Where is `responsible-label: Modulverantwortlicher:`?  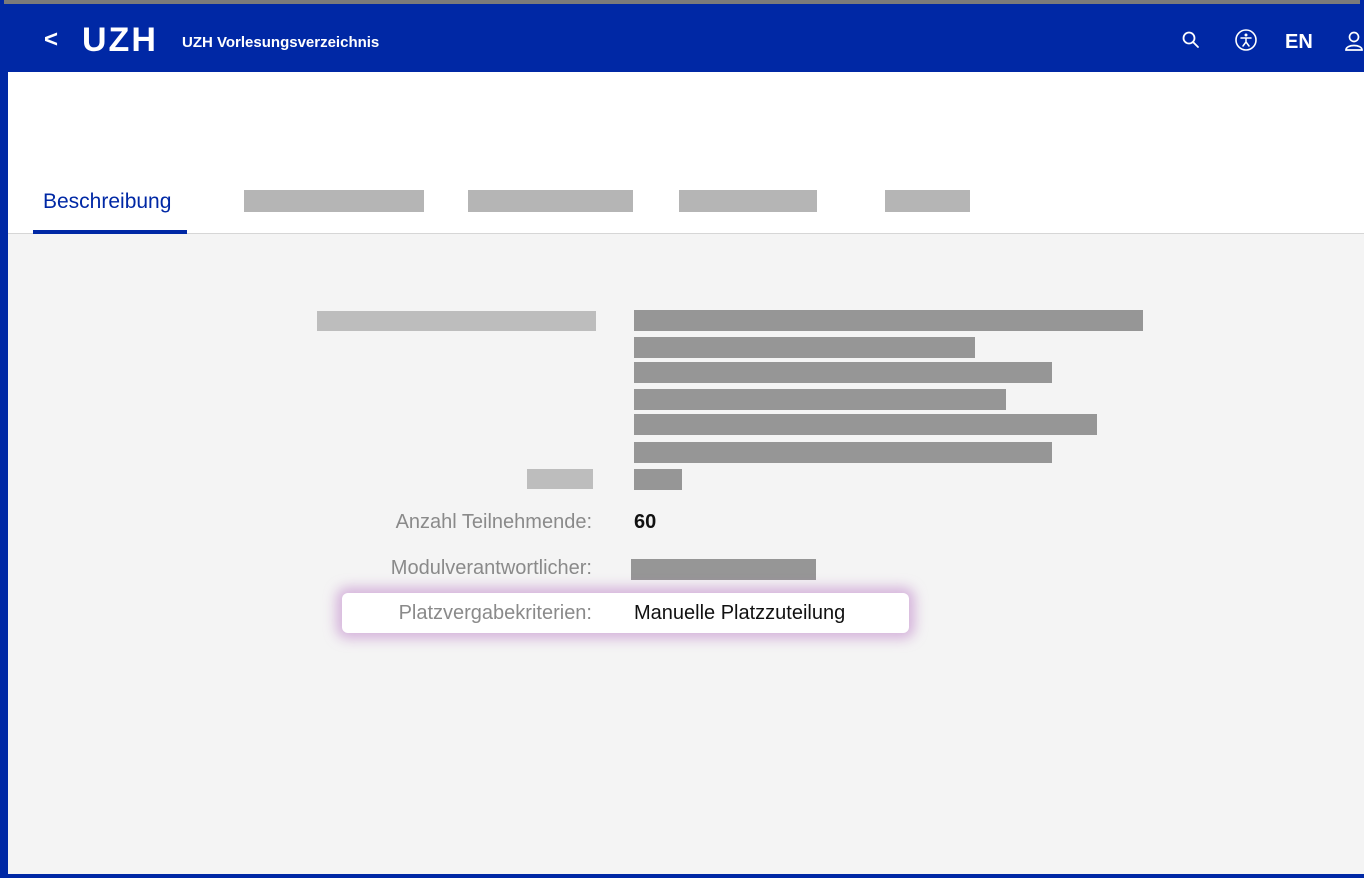 responsible-label: Modulverantwortlicher: is located at coordinates (491, 568).